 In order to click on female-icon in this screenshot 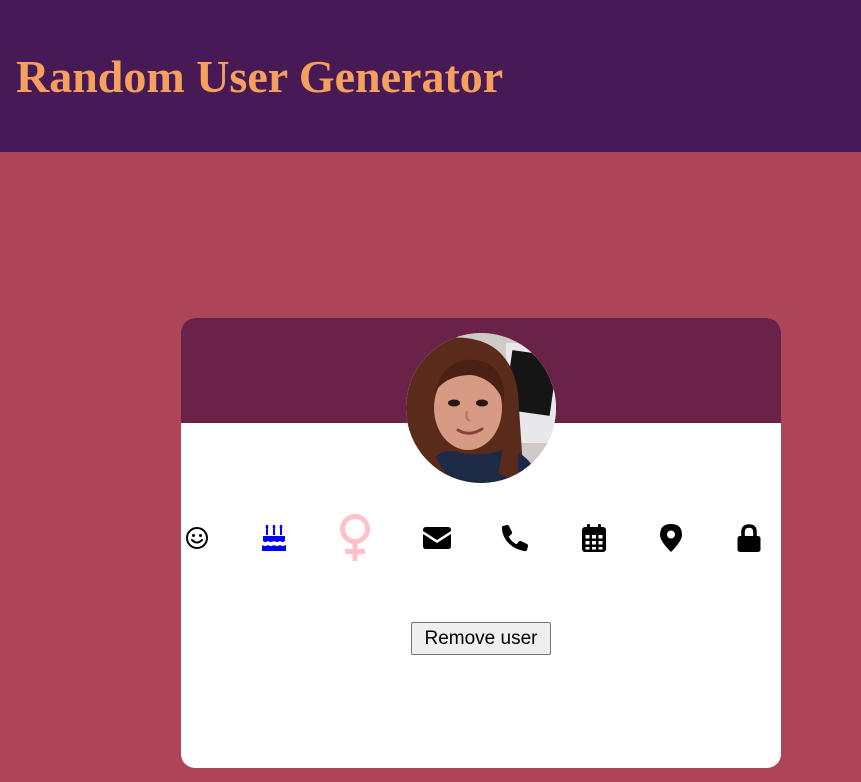, I will do `click(355, 538)`.